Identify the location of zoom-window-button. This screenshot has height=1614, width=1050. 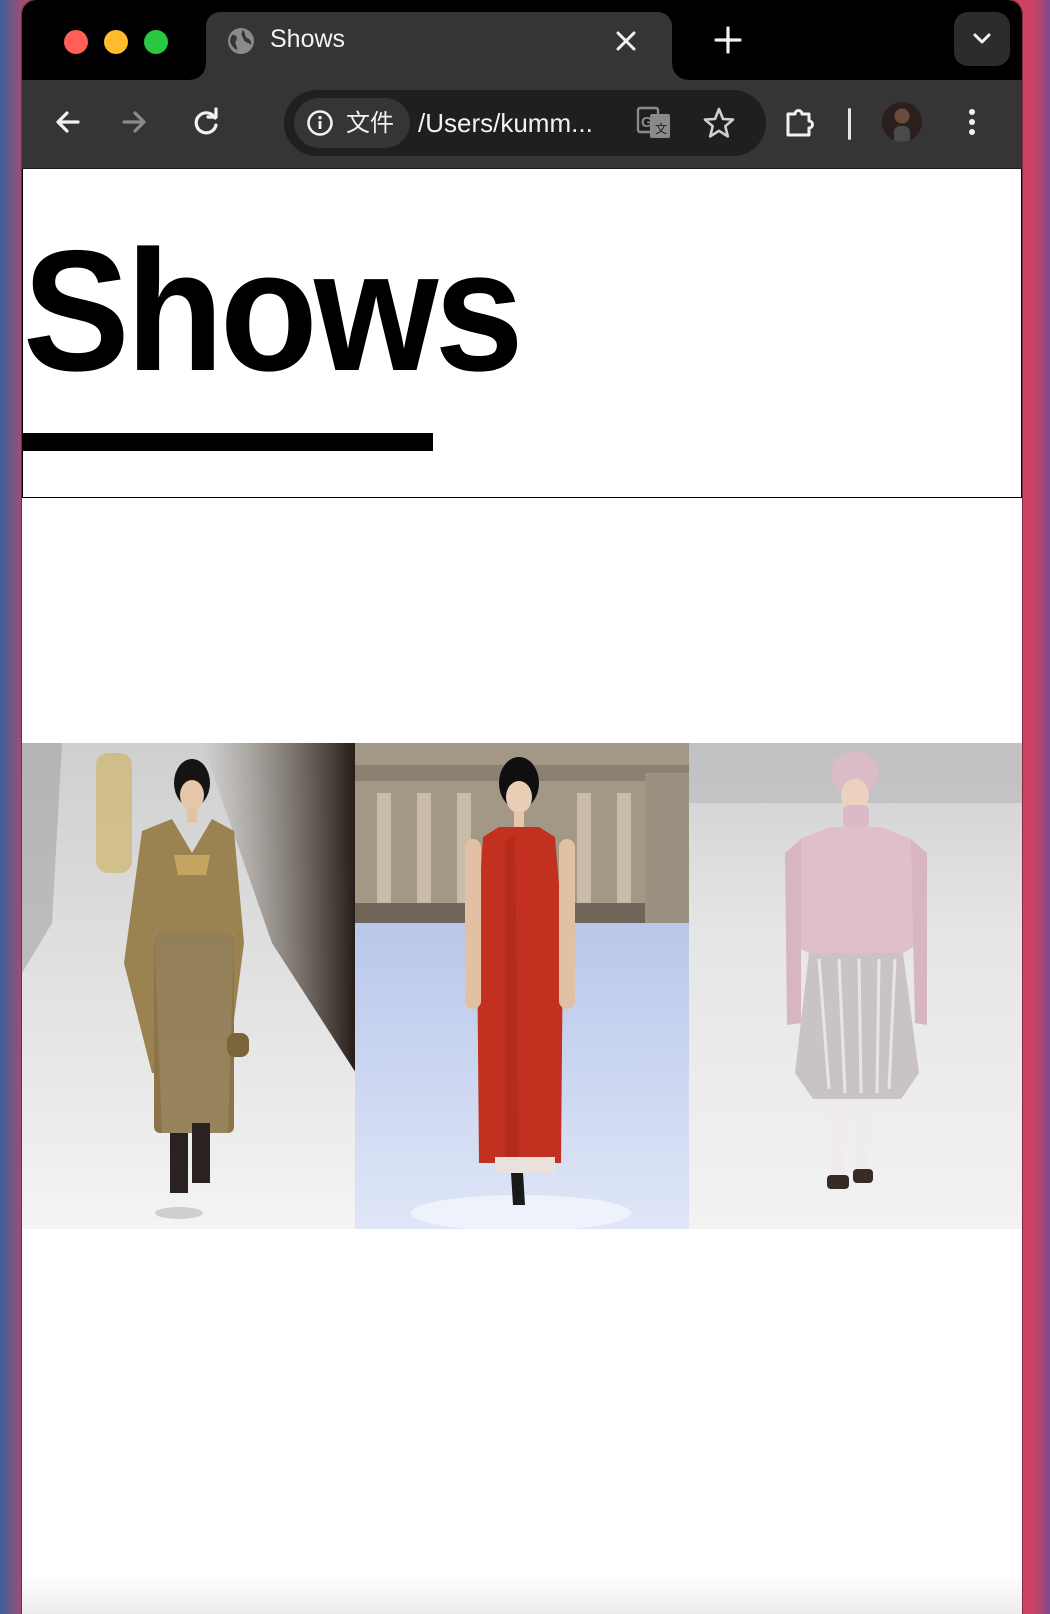
(156, 42).